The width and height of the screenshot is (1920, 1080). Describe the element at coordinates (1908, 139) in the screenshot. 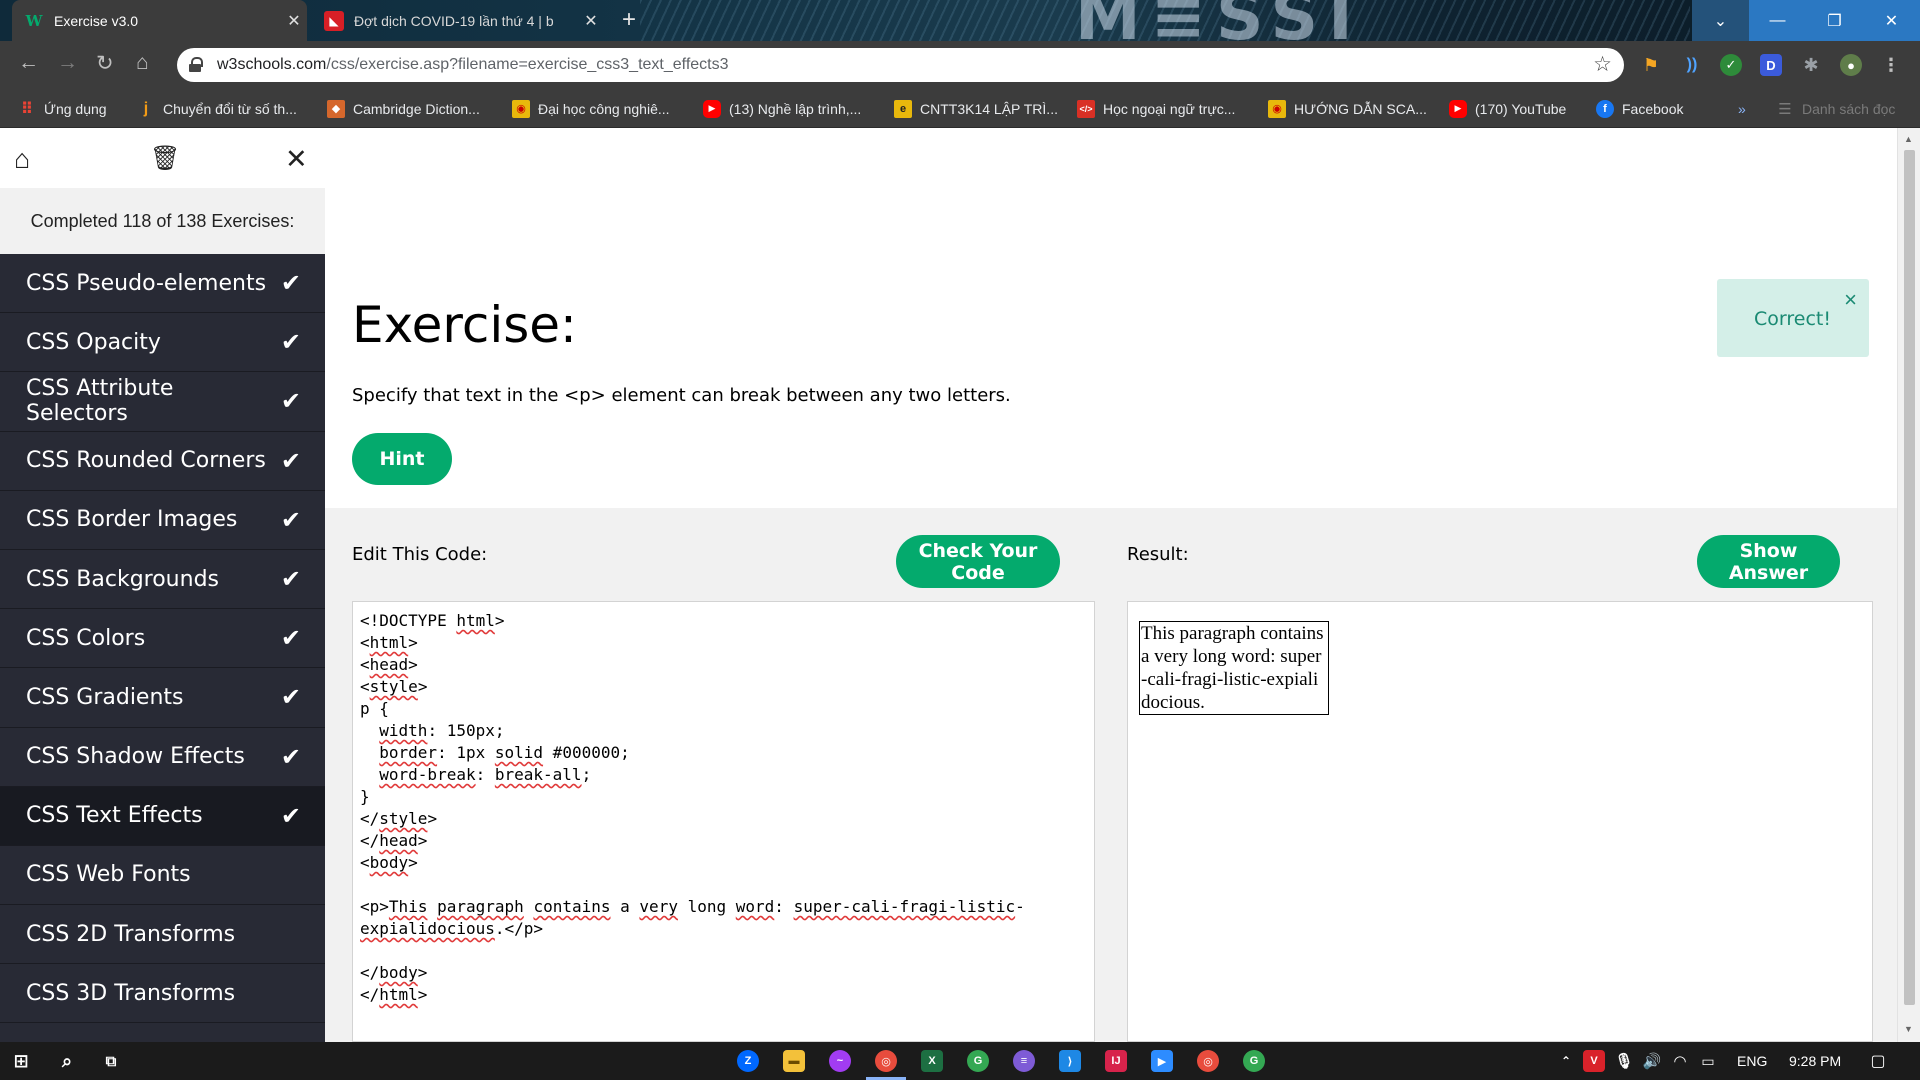

I see `scroll-up-arrow-icon: ▲` at that location.